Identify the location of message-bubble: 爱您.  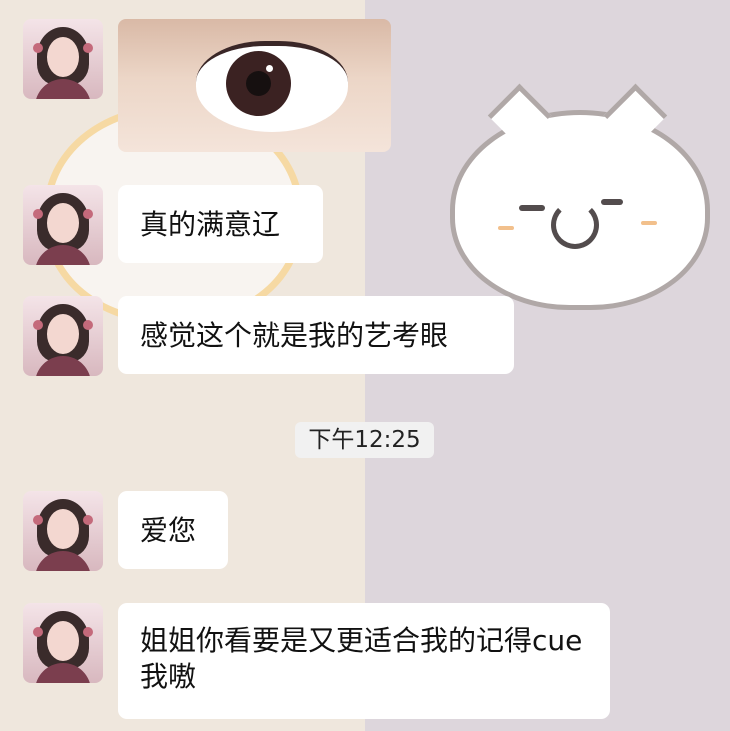
(173, 530).